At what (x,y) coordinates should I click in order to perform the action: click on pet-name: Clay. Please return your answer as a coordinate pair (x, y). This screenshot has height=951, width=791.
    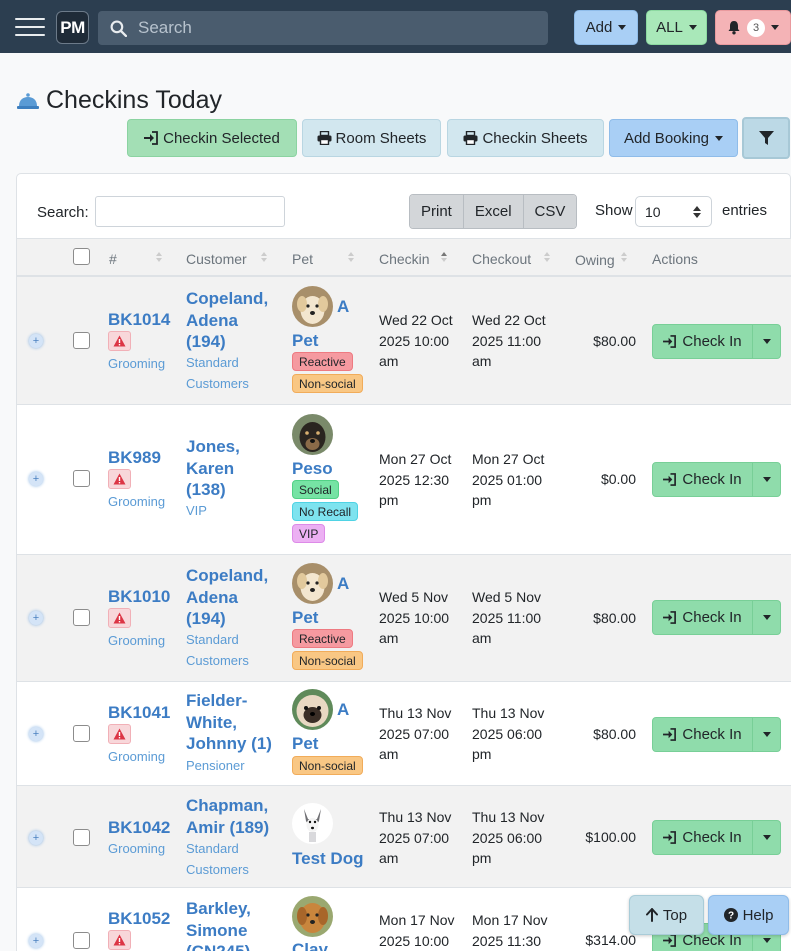
    Looking at the image, I should click on (310, 945).